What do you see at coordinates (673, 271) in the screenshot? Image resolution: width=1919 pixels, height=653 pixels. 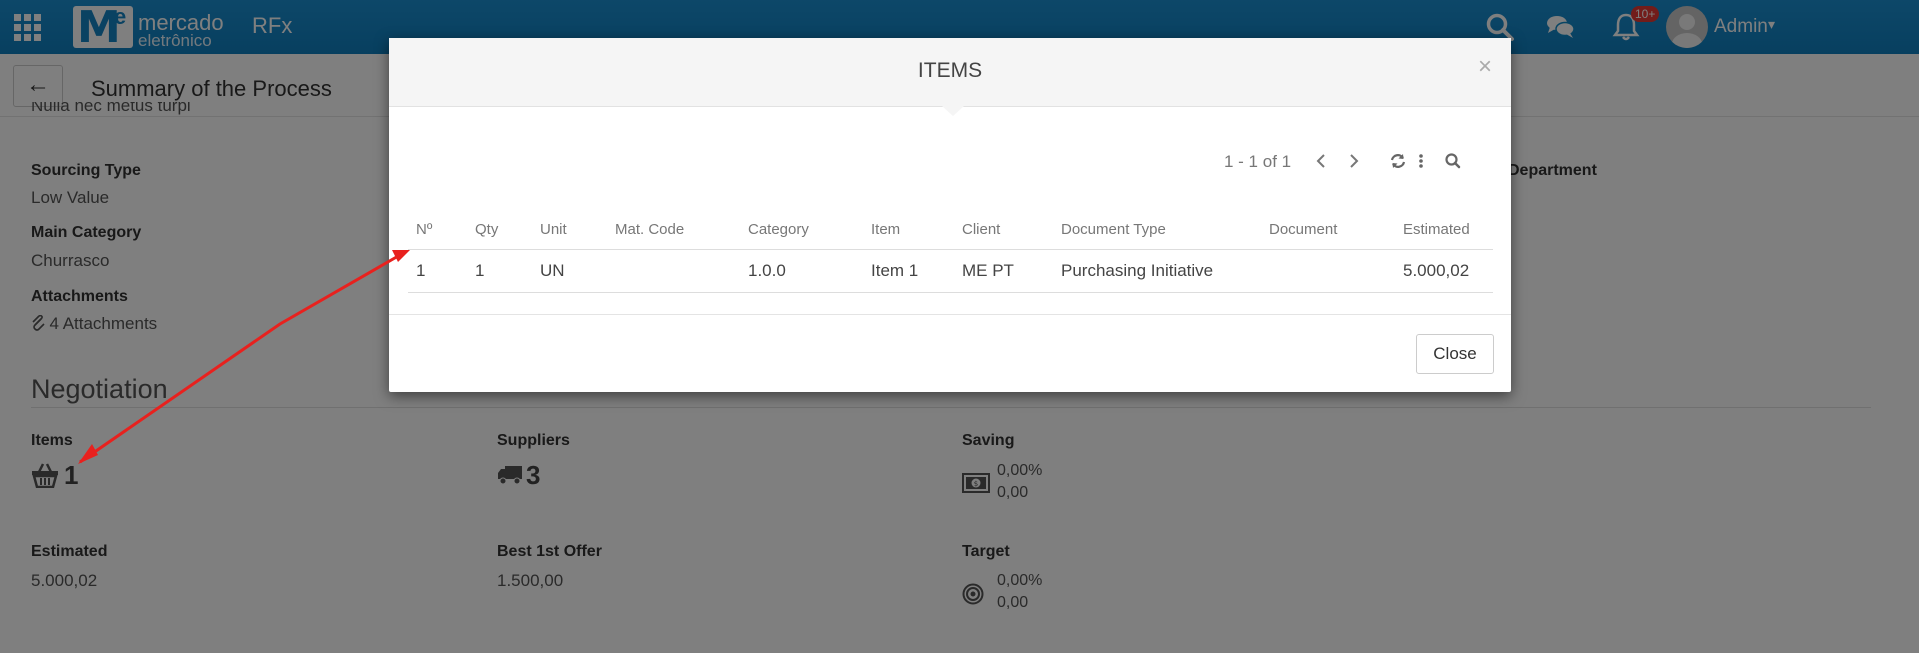 I see `cell-mat-code` at bounding box center [673, 271].